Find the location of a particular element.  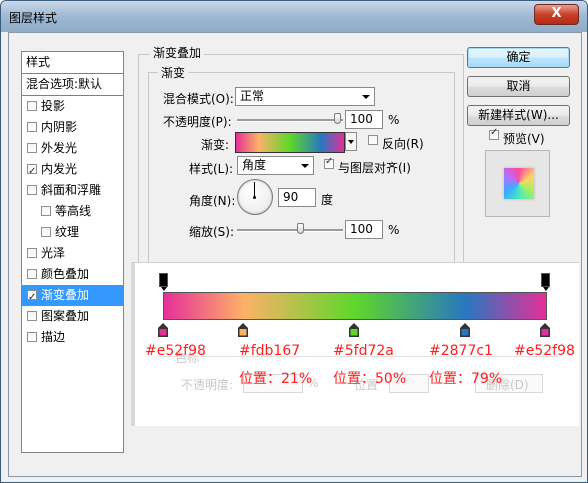

stop-hex-label: #2877c1 is located at coordinates (461, 351).